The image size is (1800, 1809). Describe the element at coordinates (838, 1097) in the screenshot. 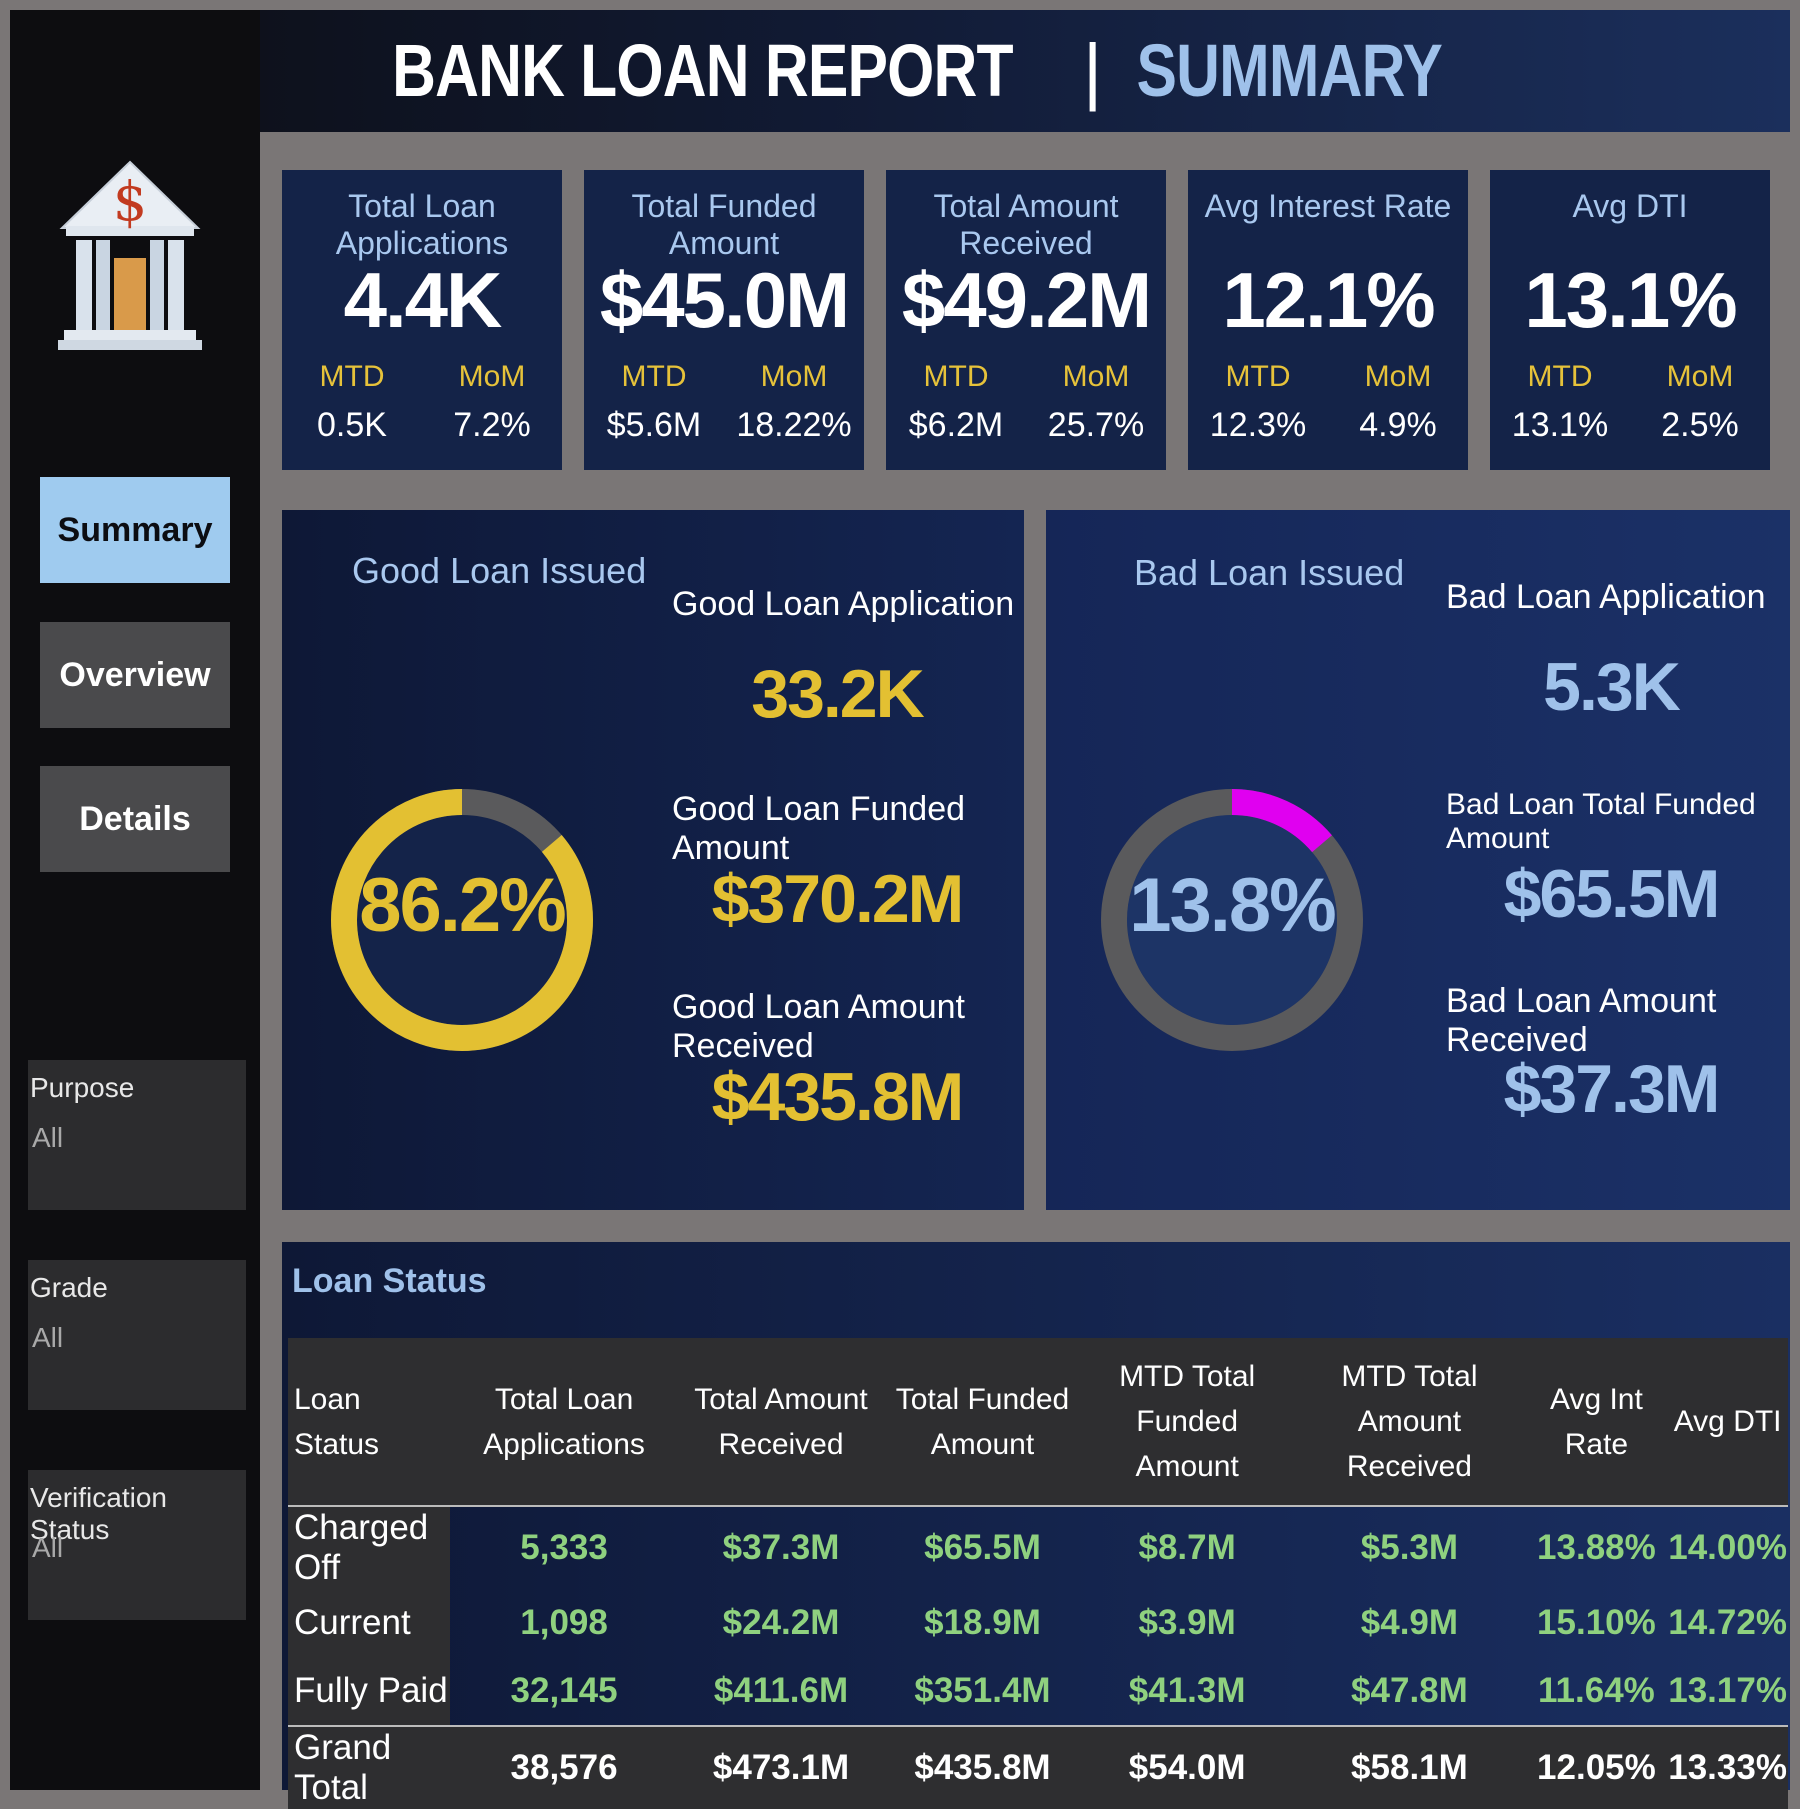

I see `good-loan-received-value: $435.8M` at that location.